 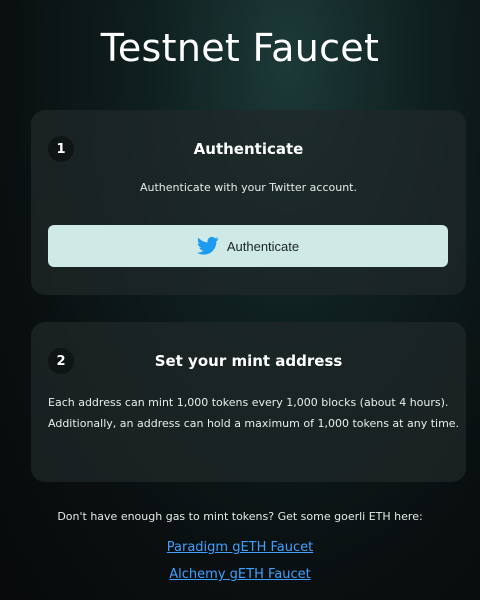 What do you see at coordinates (240, 547) in the screenshot?
I see `paradigm-faucet-link: Paradigm gETH Faucet` at bounding box center [240, 547].